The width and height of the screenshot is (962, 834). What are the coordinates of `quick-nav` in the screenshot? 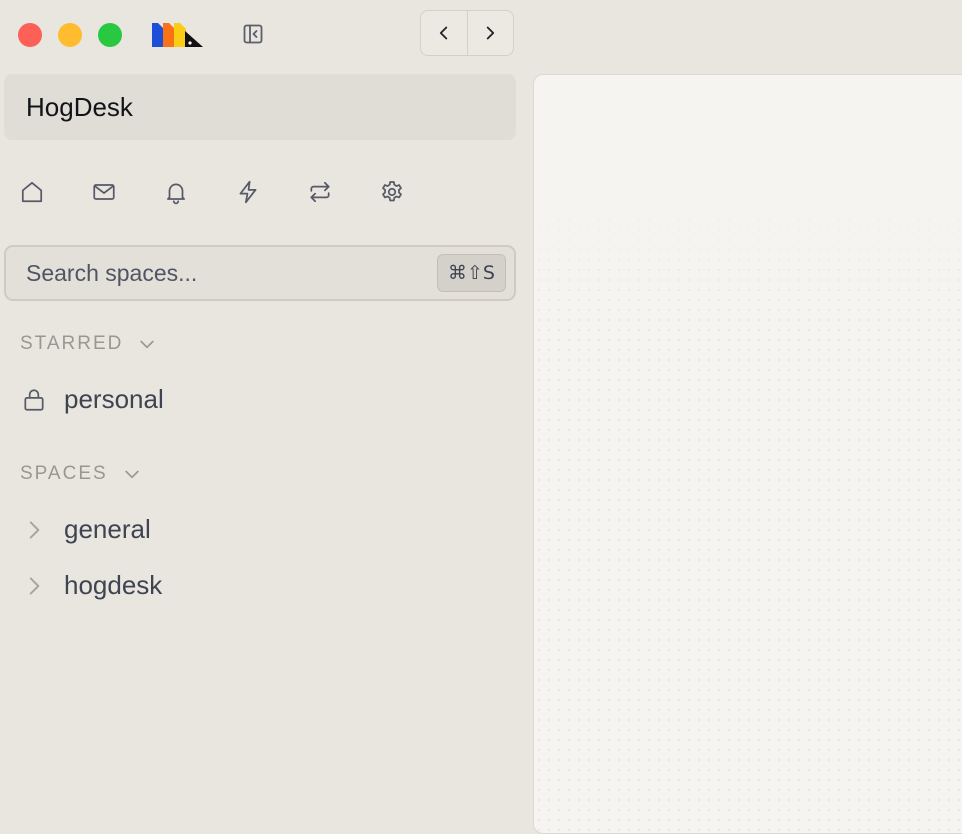 It's located at (232, 192).